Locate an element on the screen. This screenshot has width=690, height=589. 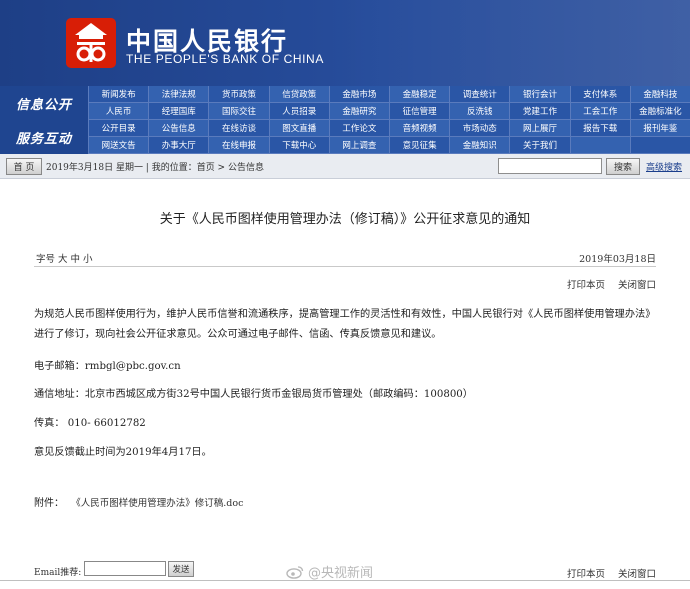
email-line: 电子邮箱：rmbgl@pbc.gov.cn is located at coordinates (107, 366).